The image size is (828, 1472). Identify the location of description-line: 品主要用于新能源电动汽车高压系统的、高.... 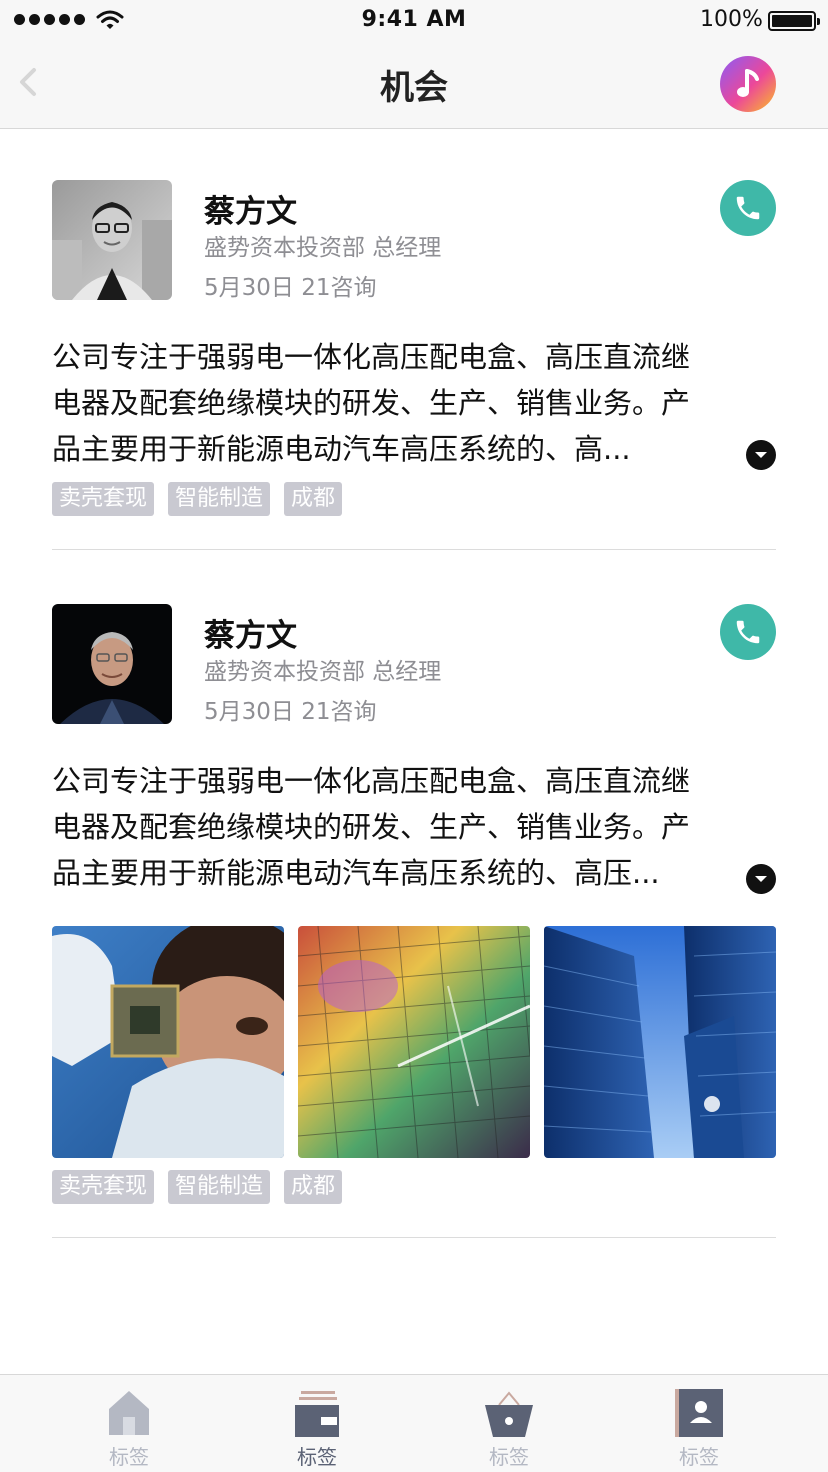
(341, 449).